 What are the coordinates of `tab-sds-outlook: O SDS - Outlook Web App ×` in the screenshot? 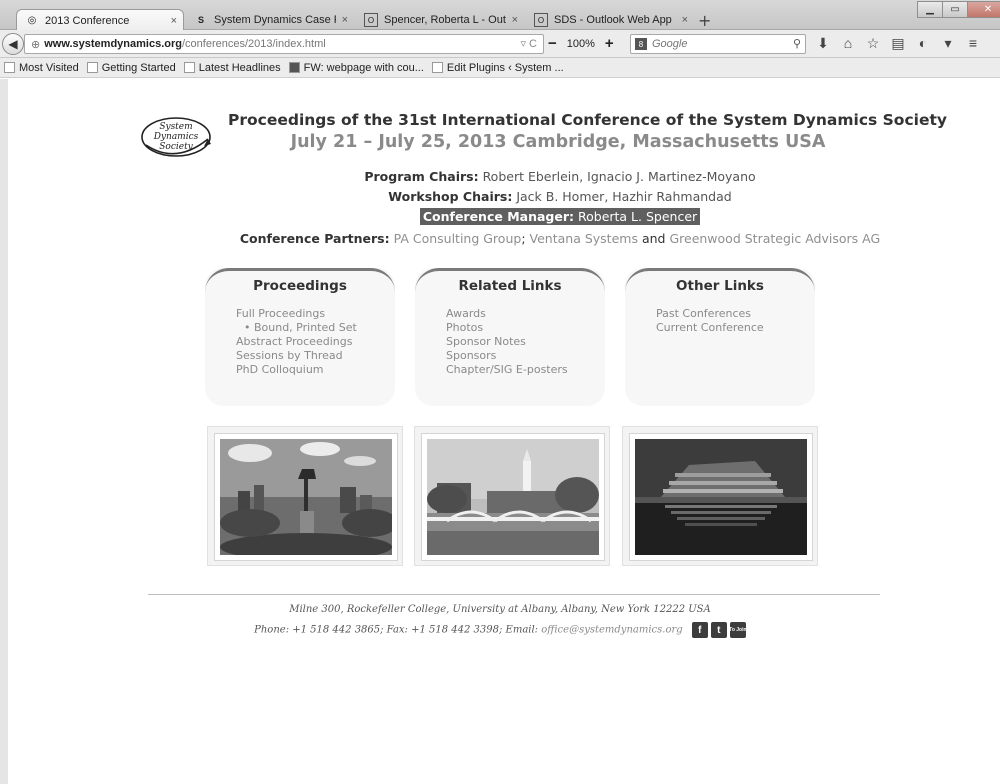 It's located at (610, 20).